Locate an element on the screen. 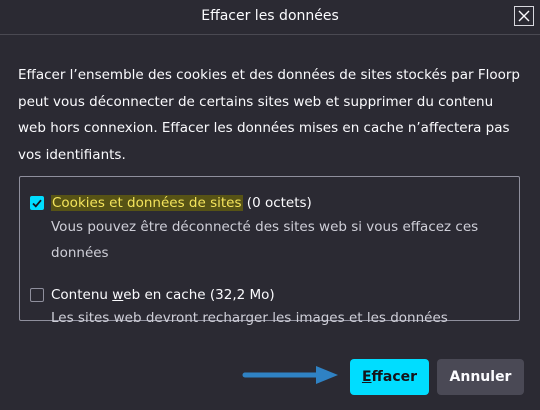  close-icon is located at coordinates (524, 16).